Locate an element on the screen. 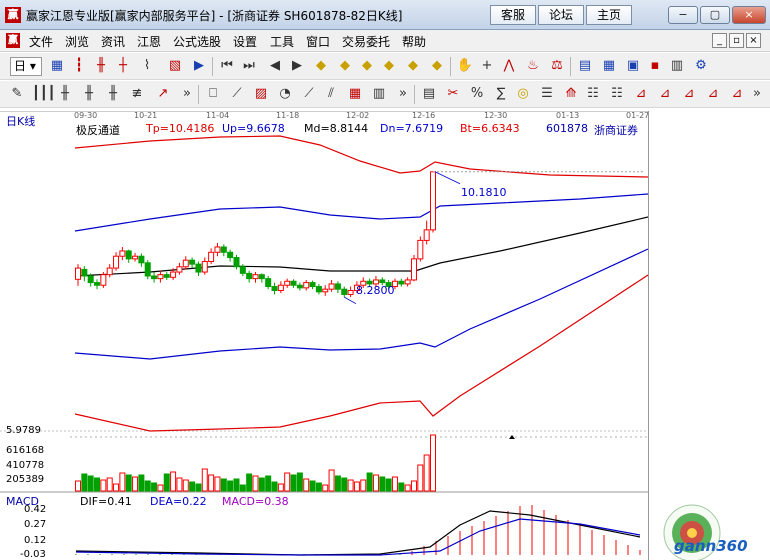  menu-tools: 工具 is located at coordinates (282, 41).